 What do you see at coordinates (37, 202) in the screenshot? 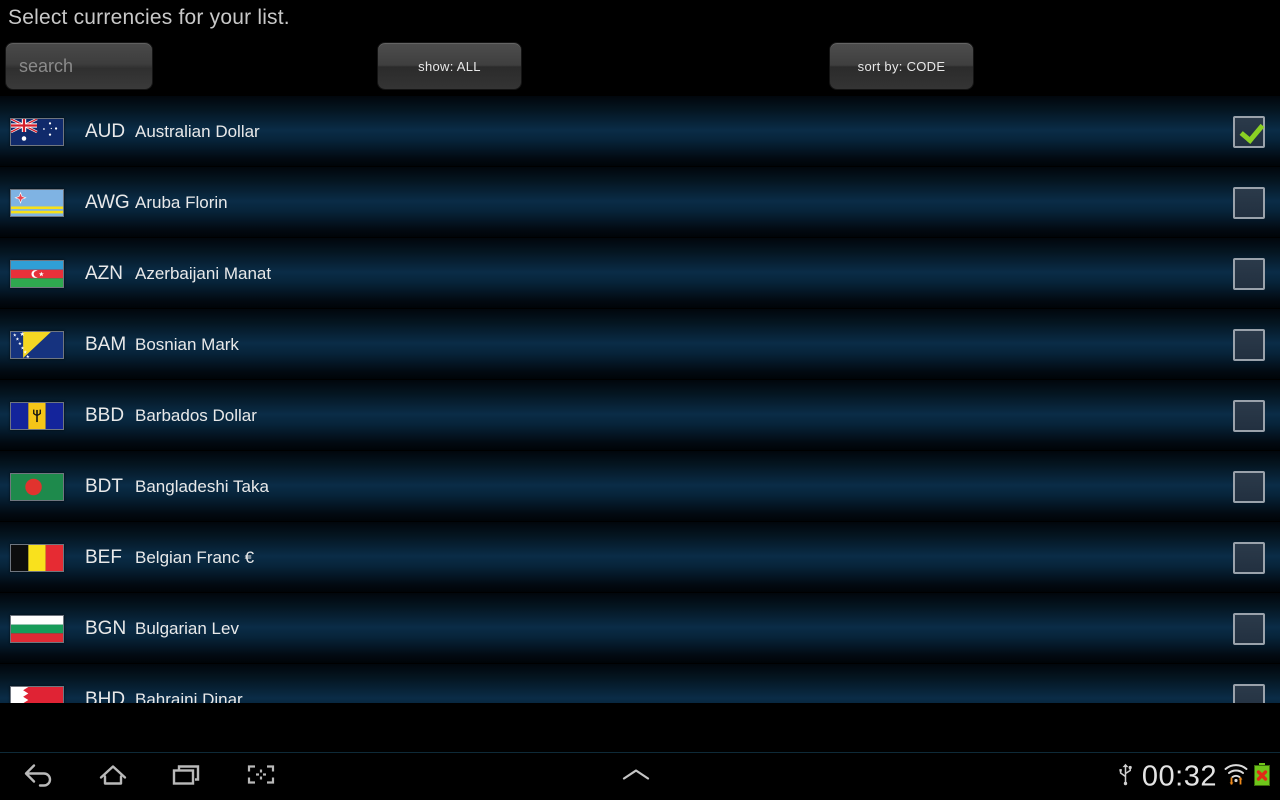
I see `flag-aw-icon` at bounding box center [37, 202].